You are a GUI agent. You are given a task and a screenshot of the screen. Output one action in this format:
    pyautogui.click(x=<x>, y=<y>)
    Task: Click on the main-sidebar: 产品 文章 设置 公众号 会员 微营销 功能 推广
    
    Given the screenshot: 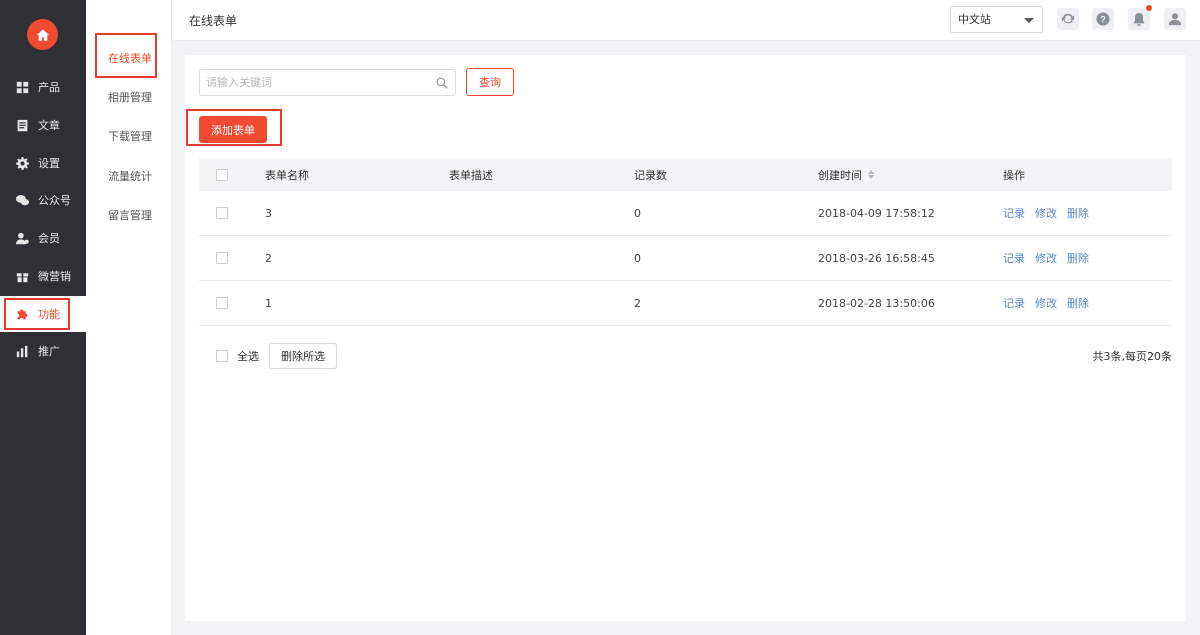 What is the action you would take?
    pyautogui.click(x=43, y=317)
    